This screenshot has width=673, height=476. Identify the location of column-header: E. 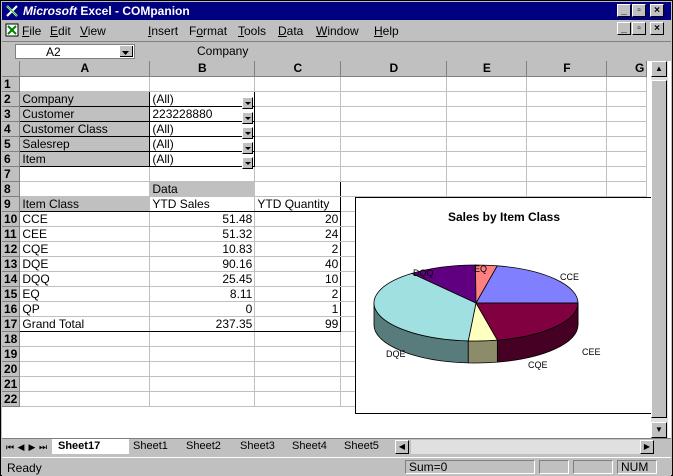
(487, 69).